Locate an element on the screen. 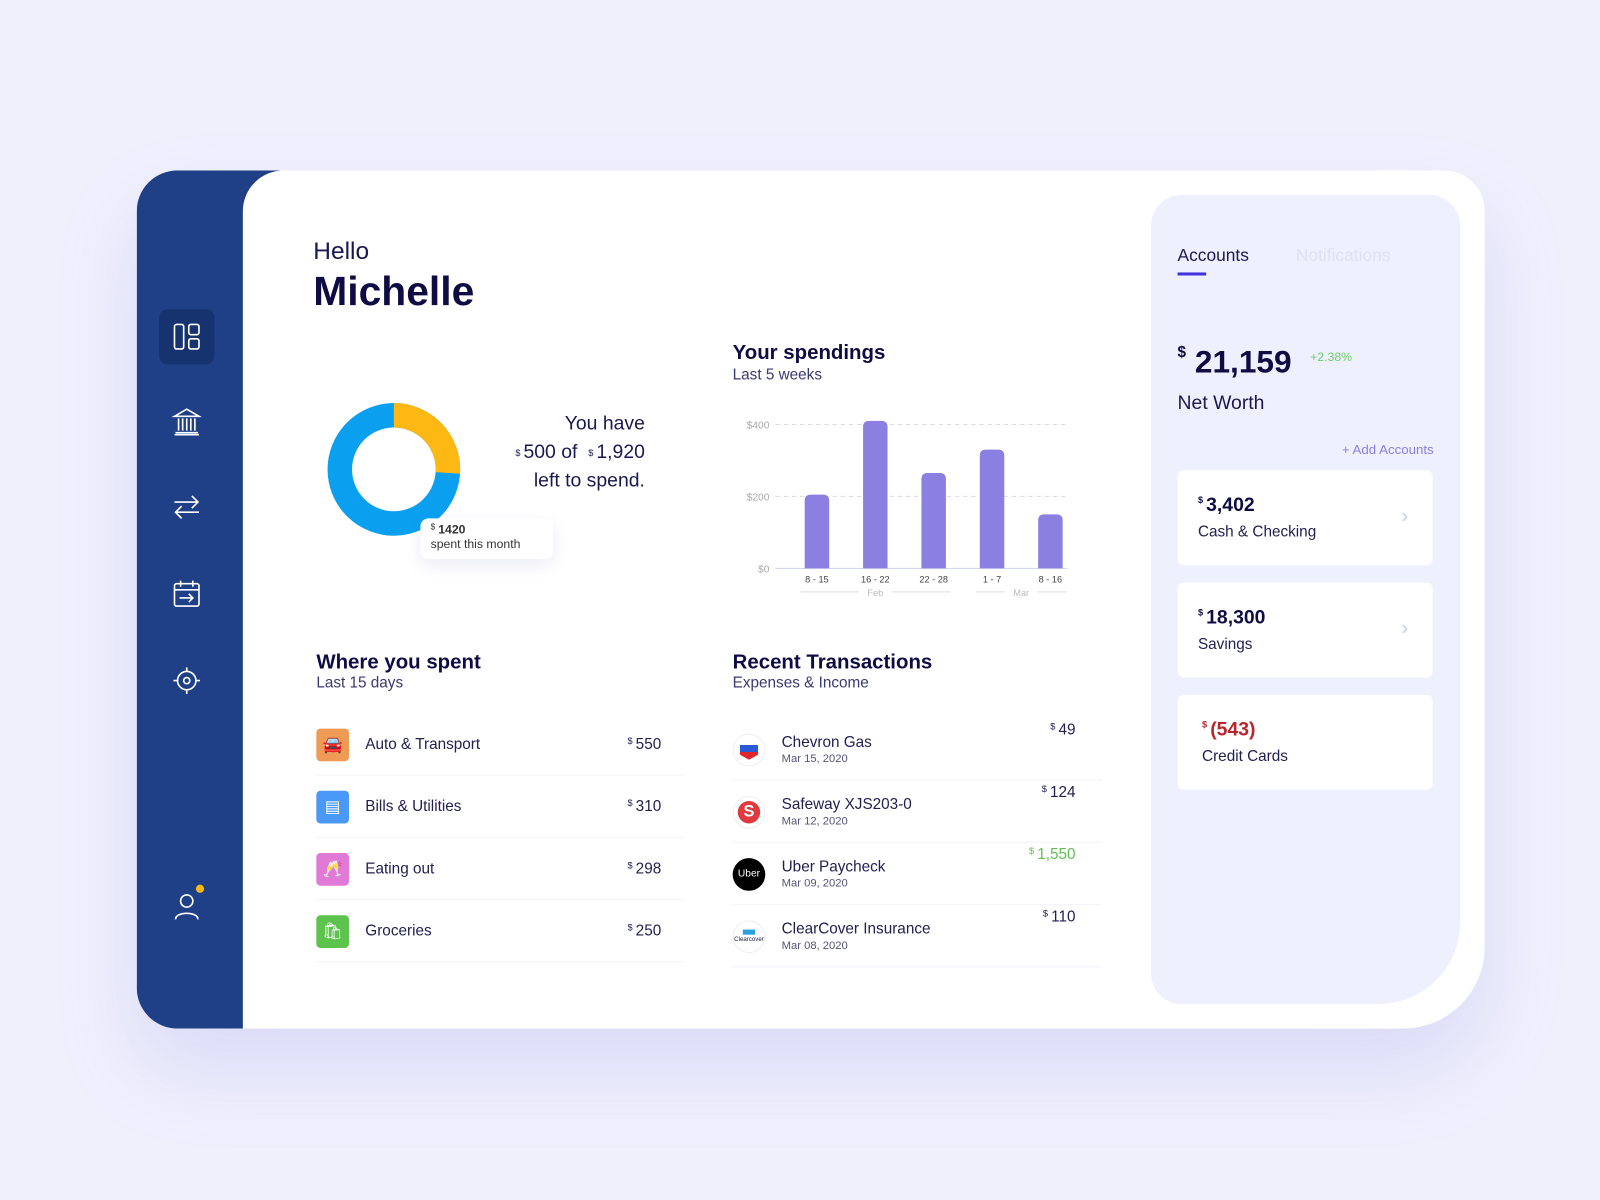  spendings-subtitle: Last 5 weeks is located at coordinates (777, 375).